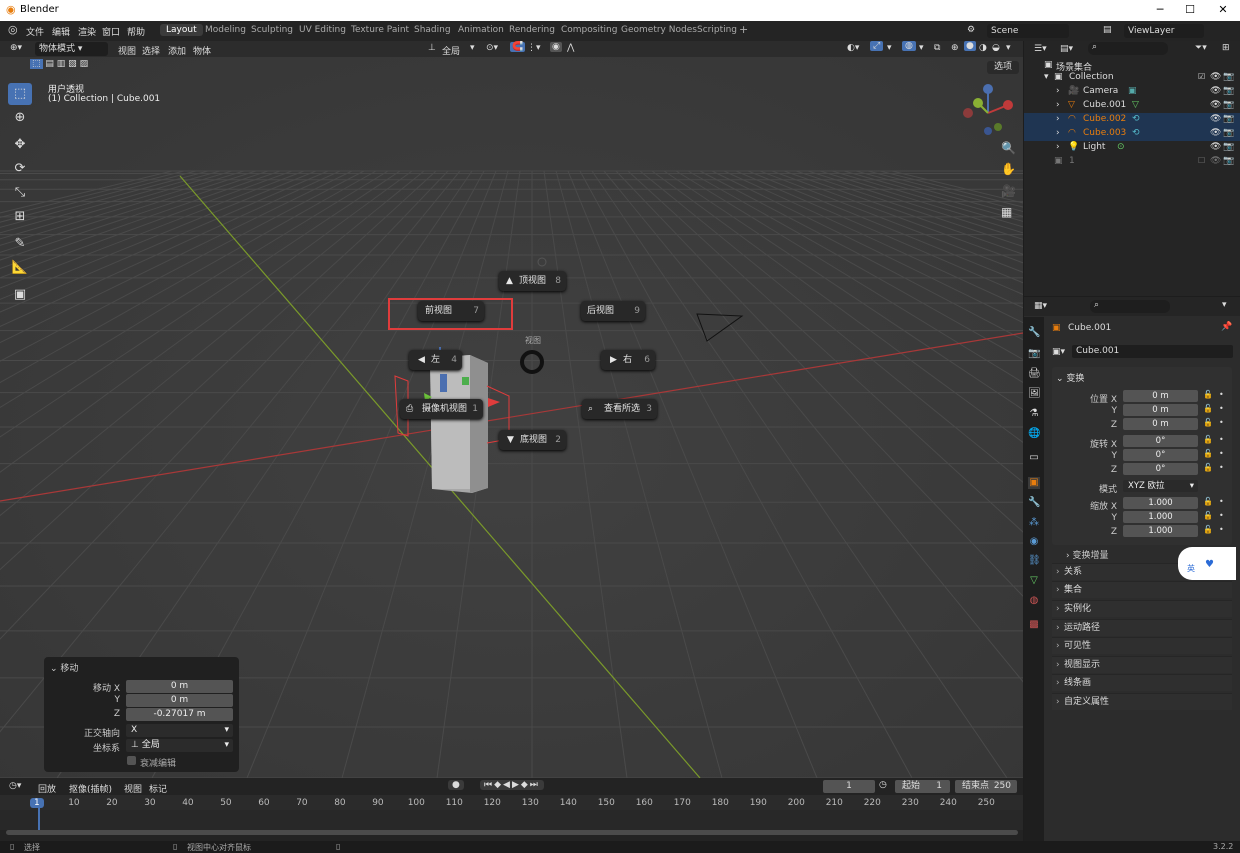 The image size is (1240, 853). I want to click on playback-controls: ⏮◆◀▶◆⏭, so click(512, 785).